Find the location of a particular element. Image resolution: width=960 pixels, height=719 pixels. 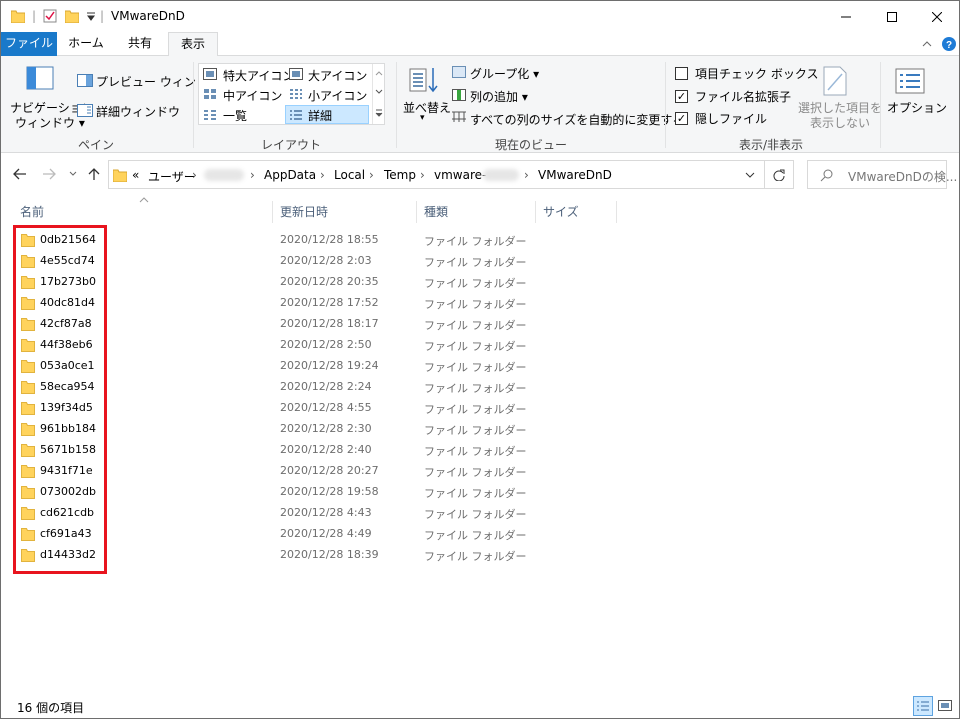

options-button: オプション is located at coordinates (917, 107).